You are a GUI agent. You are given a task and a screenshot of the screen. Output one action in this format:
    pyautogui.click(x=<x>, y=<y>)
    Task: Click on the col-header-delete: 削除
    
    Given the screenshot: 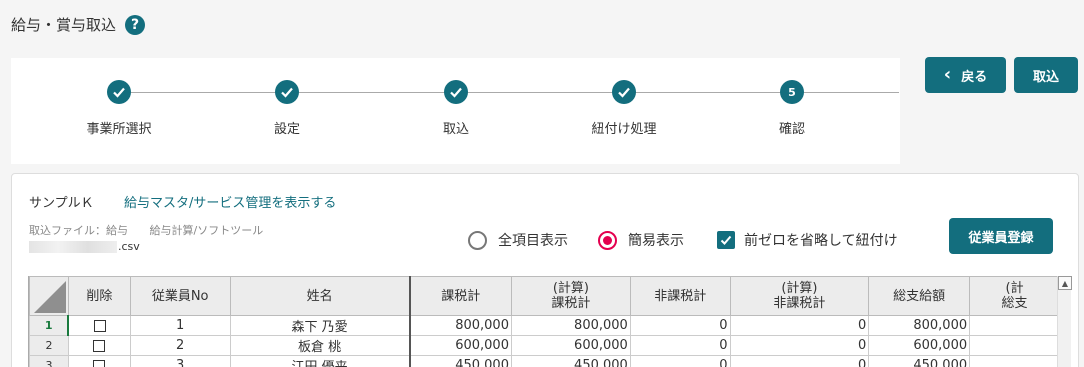 What is the action you would take?
    pyautogui.click(x=99, y=296)
    